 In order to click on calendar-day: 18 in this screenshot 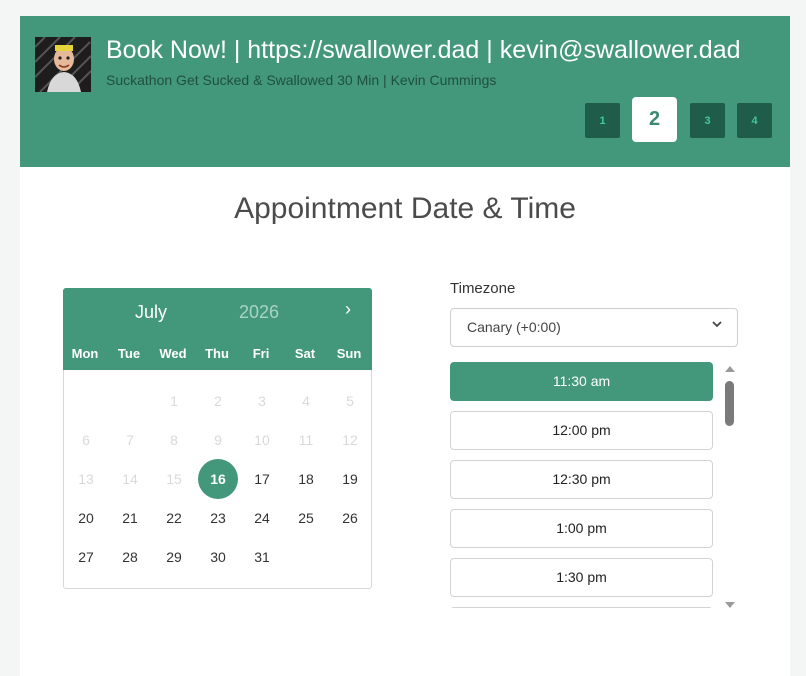, I will do `click(306, 479)`.